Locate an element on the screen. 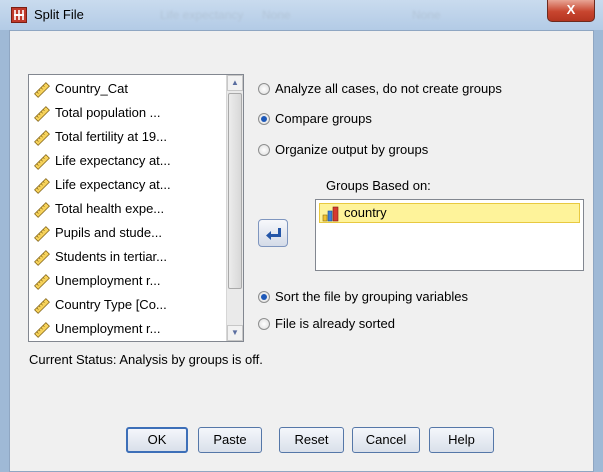  variable-list-item: Country_Cat is located at coordinates (128, 89).